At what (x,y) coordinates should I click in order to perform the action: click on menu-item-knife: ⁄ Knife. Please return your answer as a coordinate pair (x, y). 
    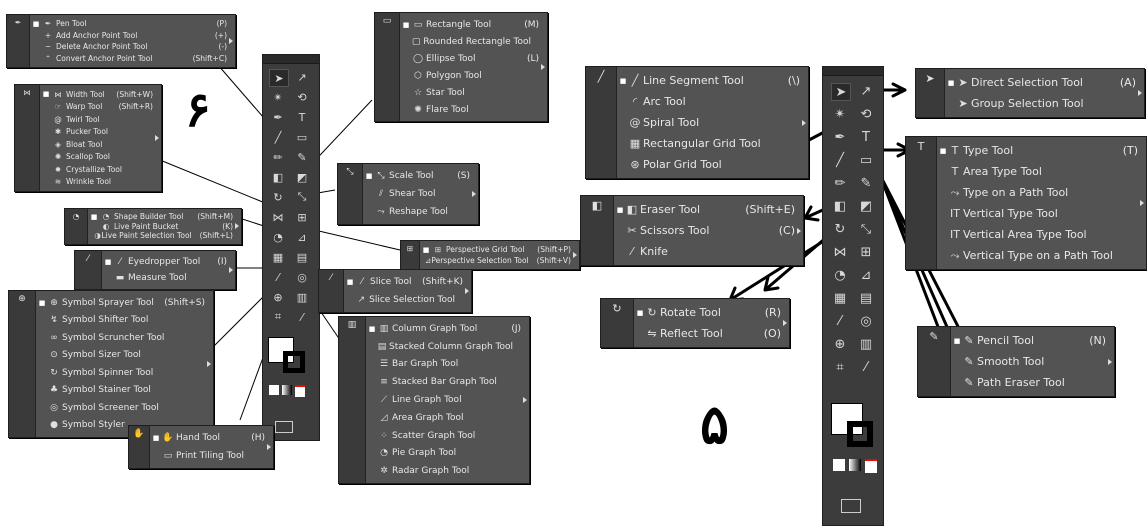
    Looking at the image, I should click on (705, 251).